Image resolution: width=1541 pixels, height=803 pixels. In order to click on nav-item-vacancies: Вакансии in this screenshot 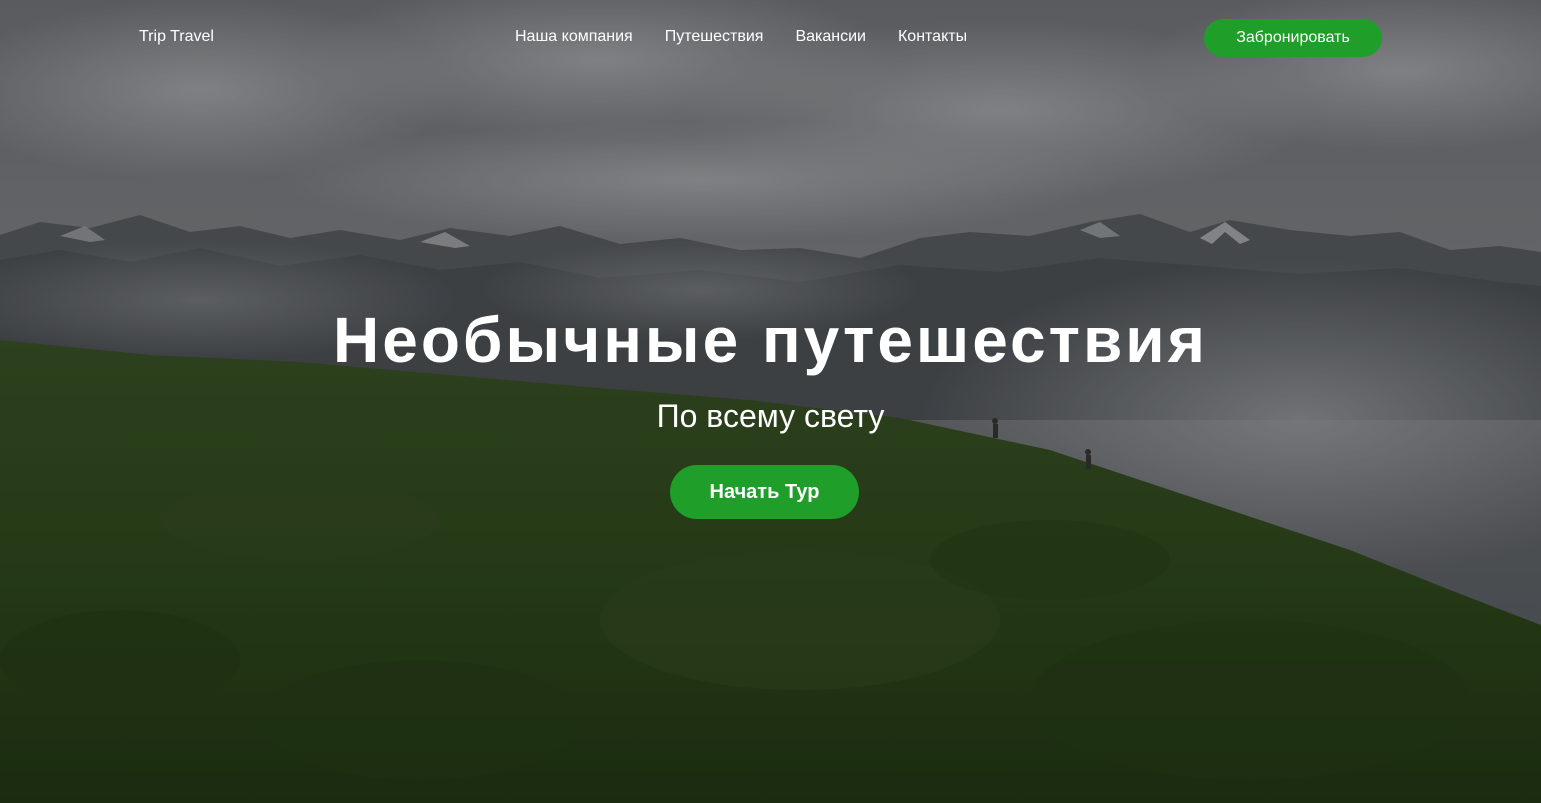, I will do `click(830, 37)`.